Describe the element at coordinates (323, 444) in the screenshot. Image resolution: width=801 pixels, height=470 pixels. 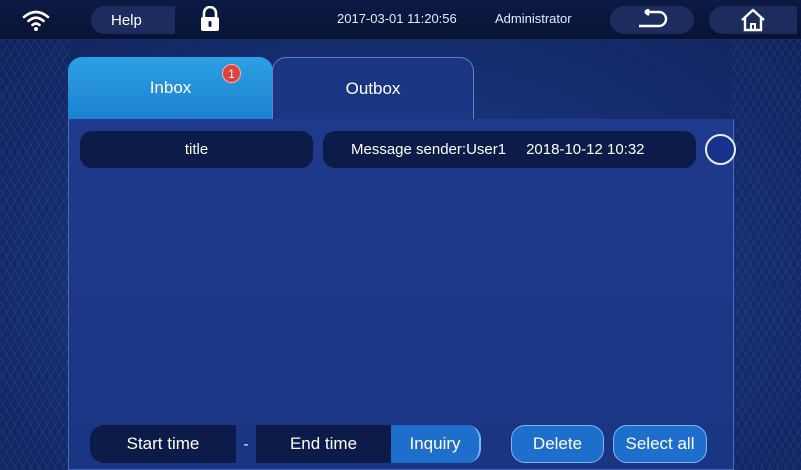
I see `end-time-field: End time` at that location.